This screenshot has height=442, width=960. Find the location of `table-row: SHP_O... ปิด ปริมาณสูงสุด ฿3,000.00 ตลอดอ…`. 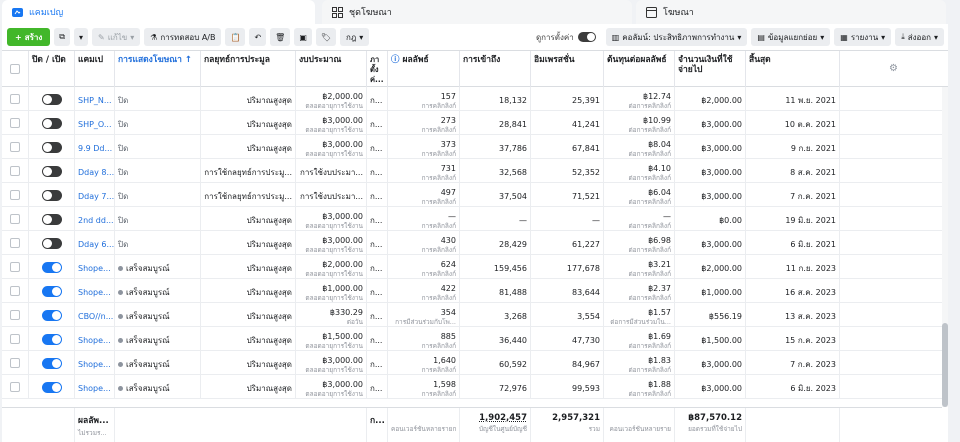

table-row: SHP_O... ปิด ปริมาณสูงสุด ฿3,000.00 ตลอดอ… is located at coordinates (472, 123).